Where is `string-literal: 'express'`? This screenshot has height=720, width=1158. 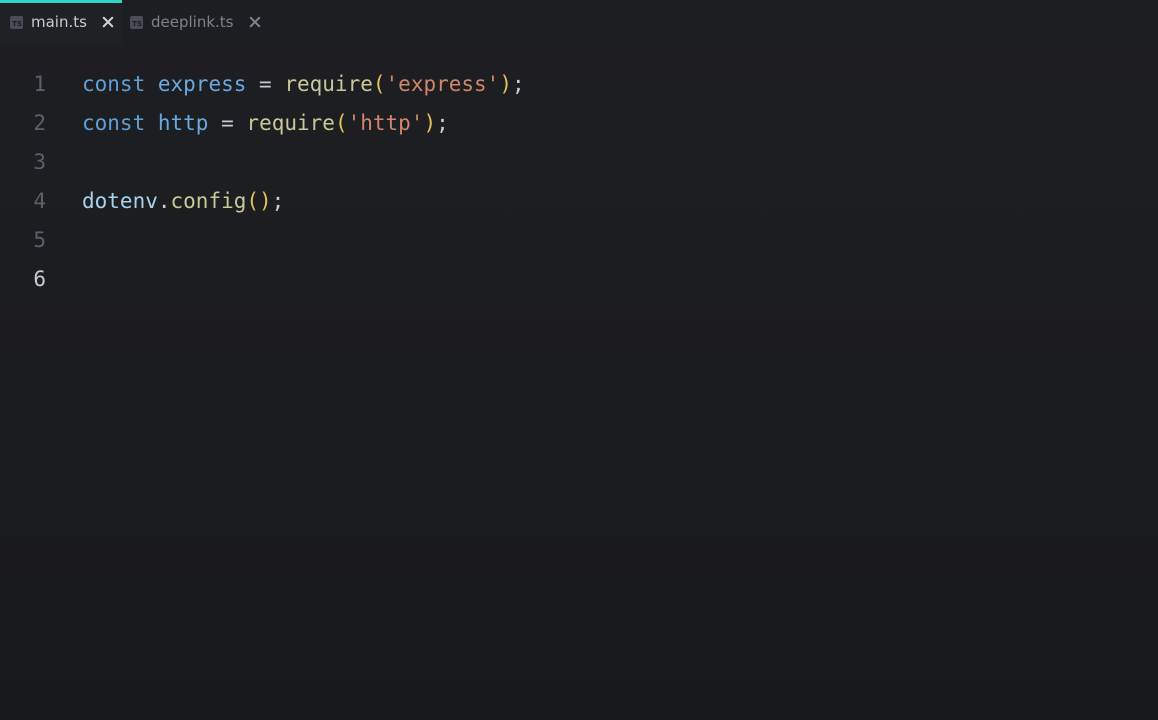
string-literal: 'express' is located at coordinates (442, 83).